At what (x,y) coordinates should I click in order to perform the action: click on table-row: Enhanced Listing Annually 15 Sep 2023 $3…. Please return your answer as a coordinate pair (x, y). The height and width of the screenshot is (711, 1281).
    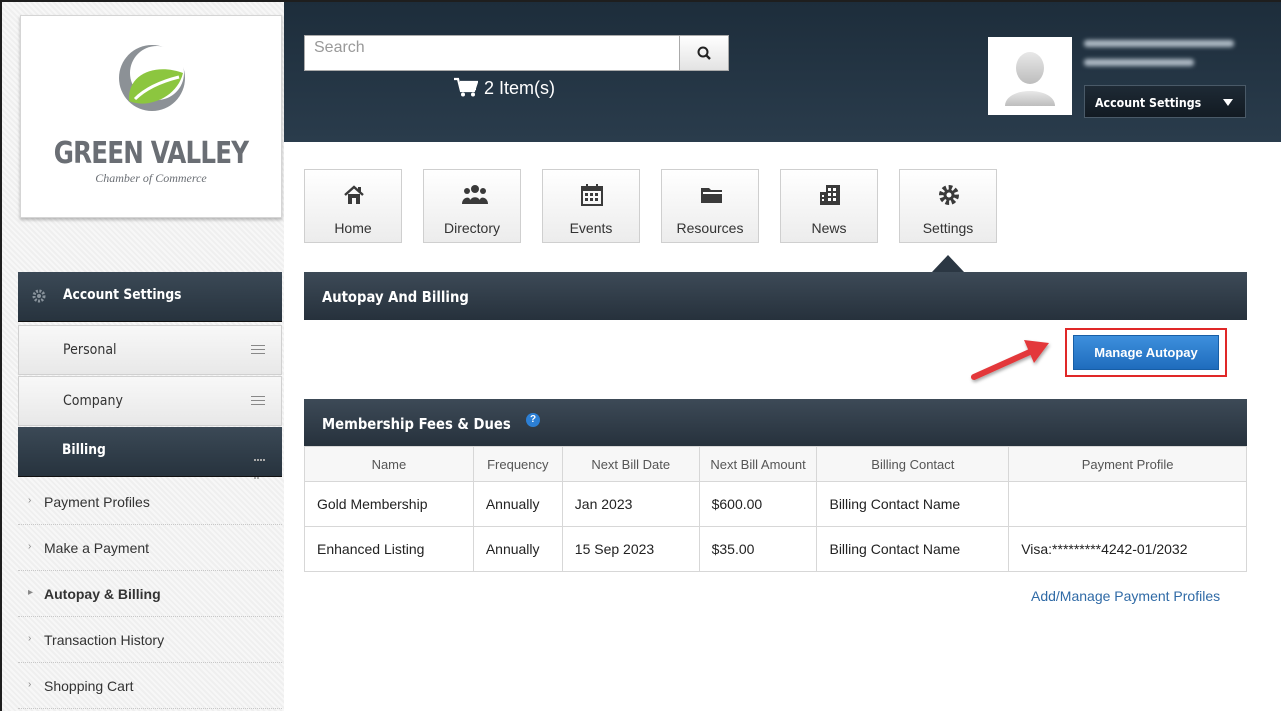
    Looking at the image, I should click on (775, 549).